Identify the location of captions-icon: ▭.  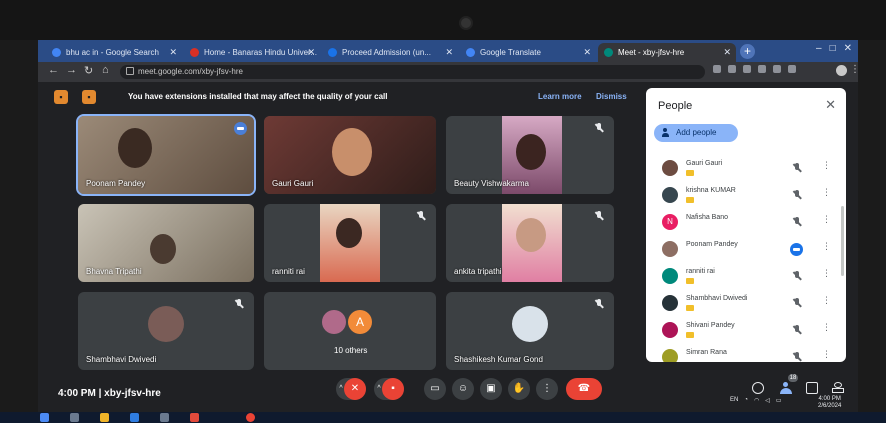
(435, 388).